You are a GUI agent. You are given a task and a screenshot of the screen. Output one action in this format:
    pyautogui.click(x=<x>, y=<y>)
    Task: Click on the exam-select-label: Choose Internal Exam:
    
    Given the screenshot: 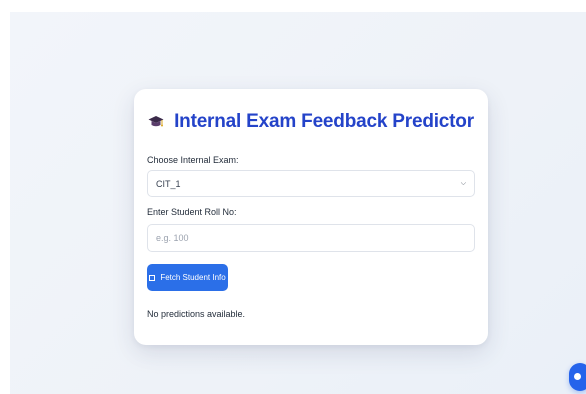 What is the action you would take?
    pyautogui.click(x=193, y=160)
    